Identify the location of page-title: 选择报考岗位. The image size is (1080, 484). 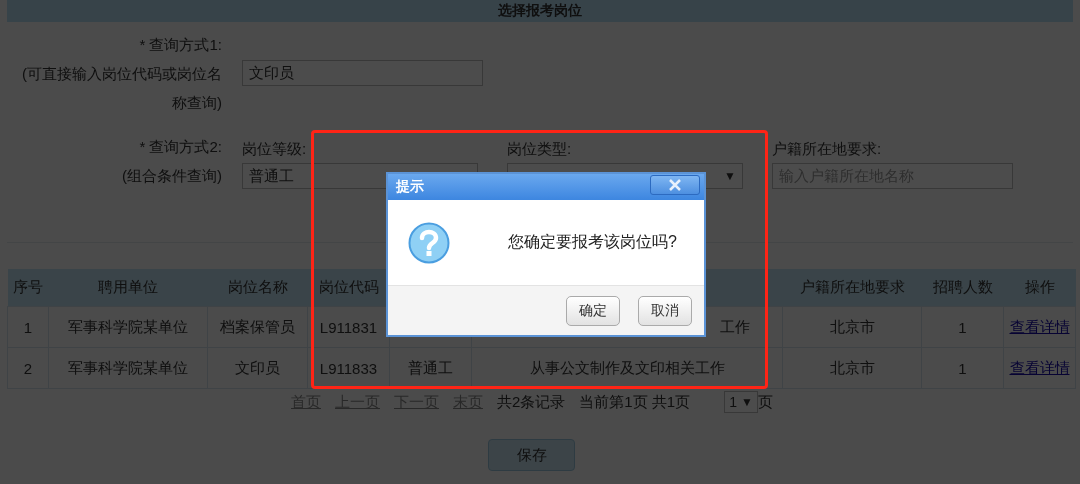
(540, 11).